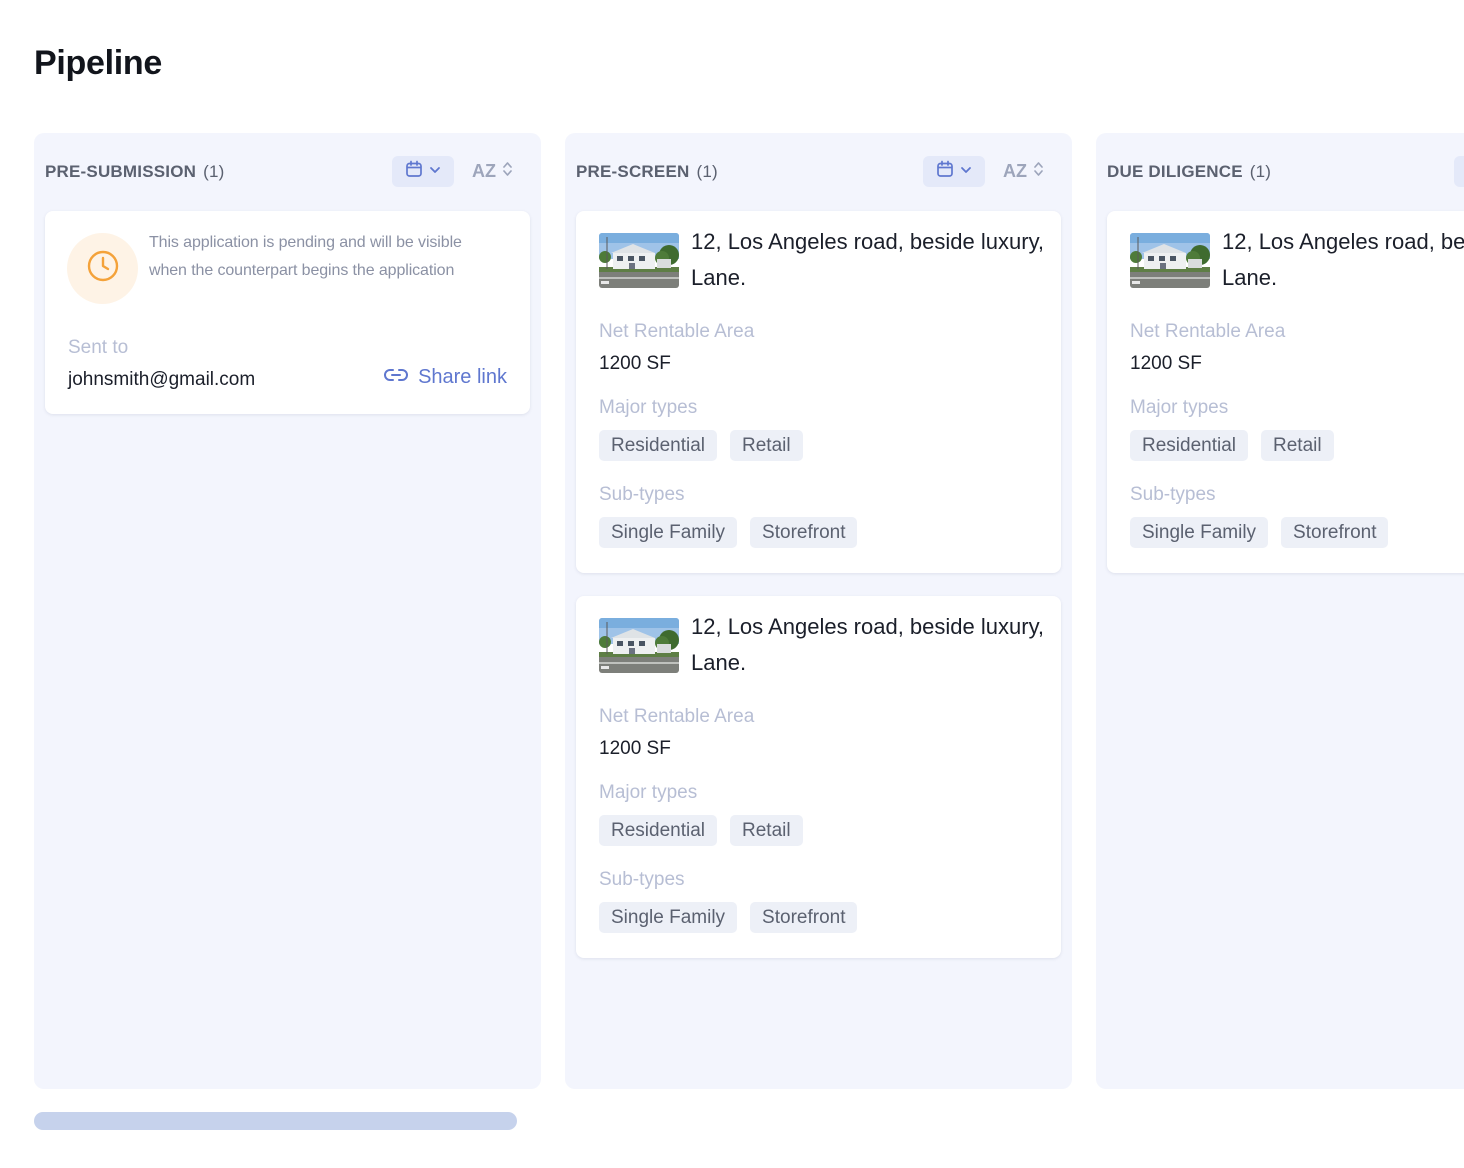 This screenshot has height=1168, width=1464. I want to click on clock-badge, so click(102, 268).